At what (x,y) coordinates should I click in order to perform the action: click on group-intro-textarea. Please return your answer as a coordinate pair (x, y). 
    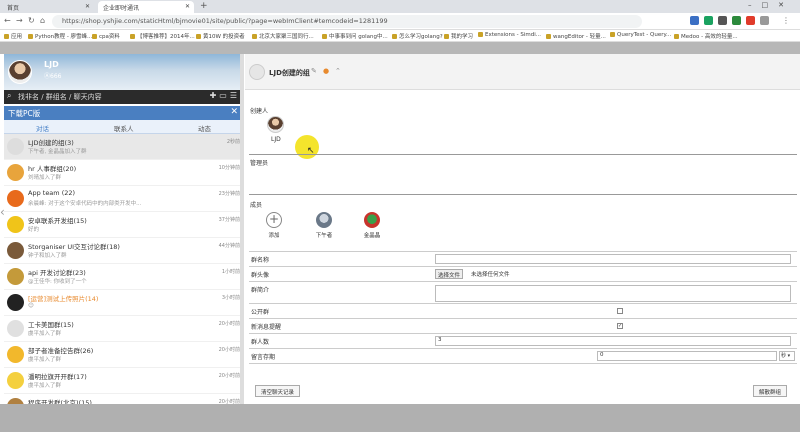
    Looking at the image, I should click on (613, 293).